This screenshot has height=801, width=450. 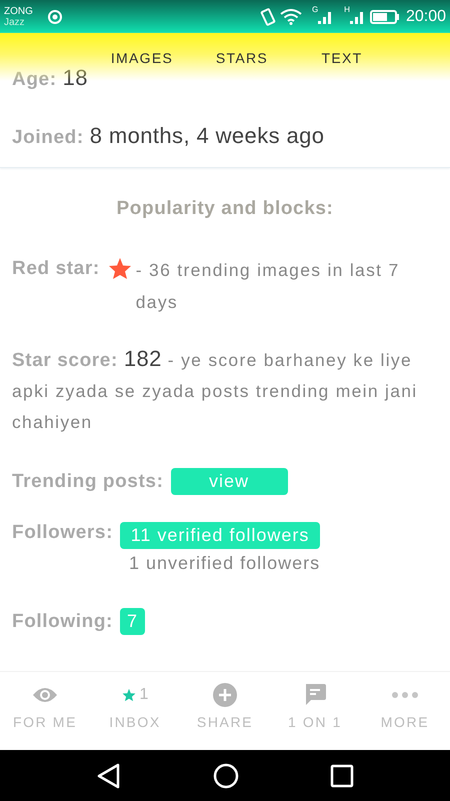 I want to click on following-count-button: 7, so click(x=132, y=621).